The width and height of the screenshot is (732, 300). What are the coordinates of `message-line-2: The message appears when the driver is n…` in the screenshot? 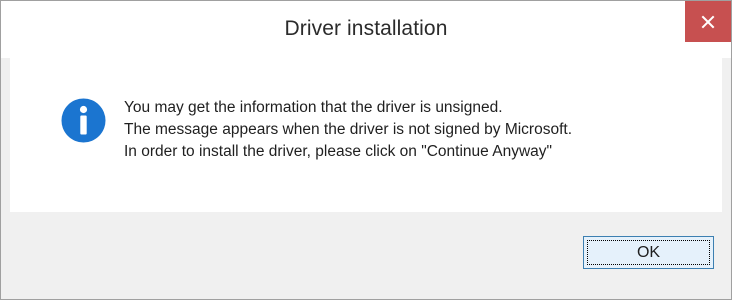 It's located at (348, 129).